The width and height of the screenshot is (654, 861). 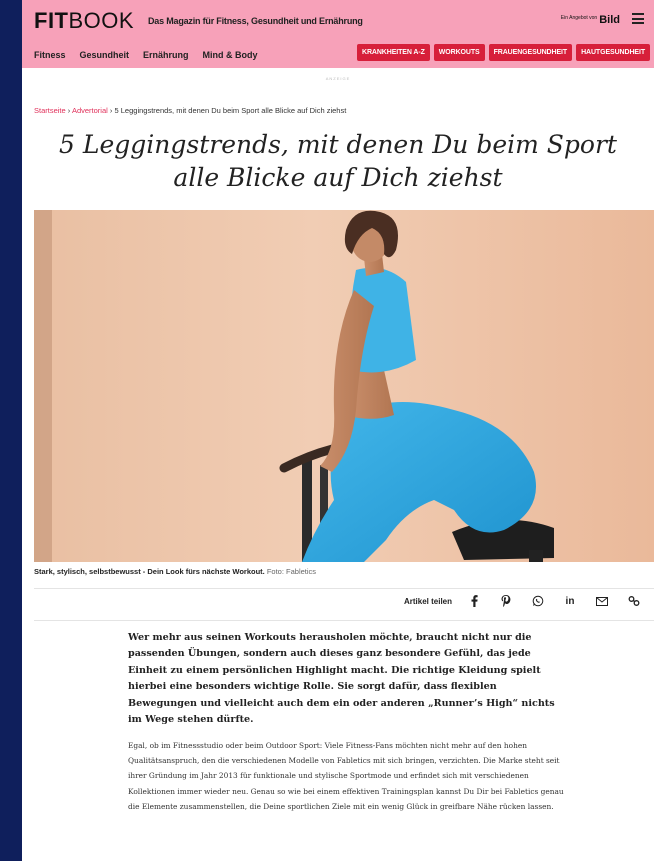 I want to click on linkedin-icon: in, so click(x=570, y=601).